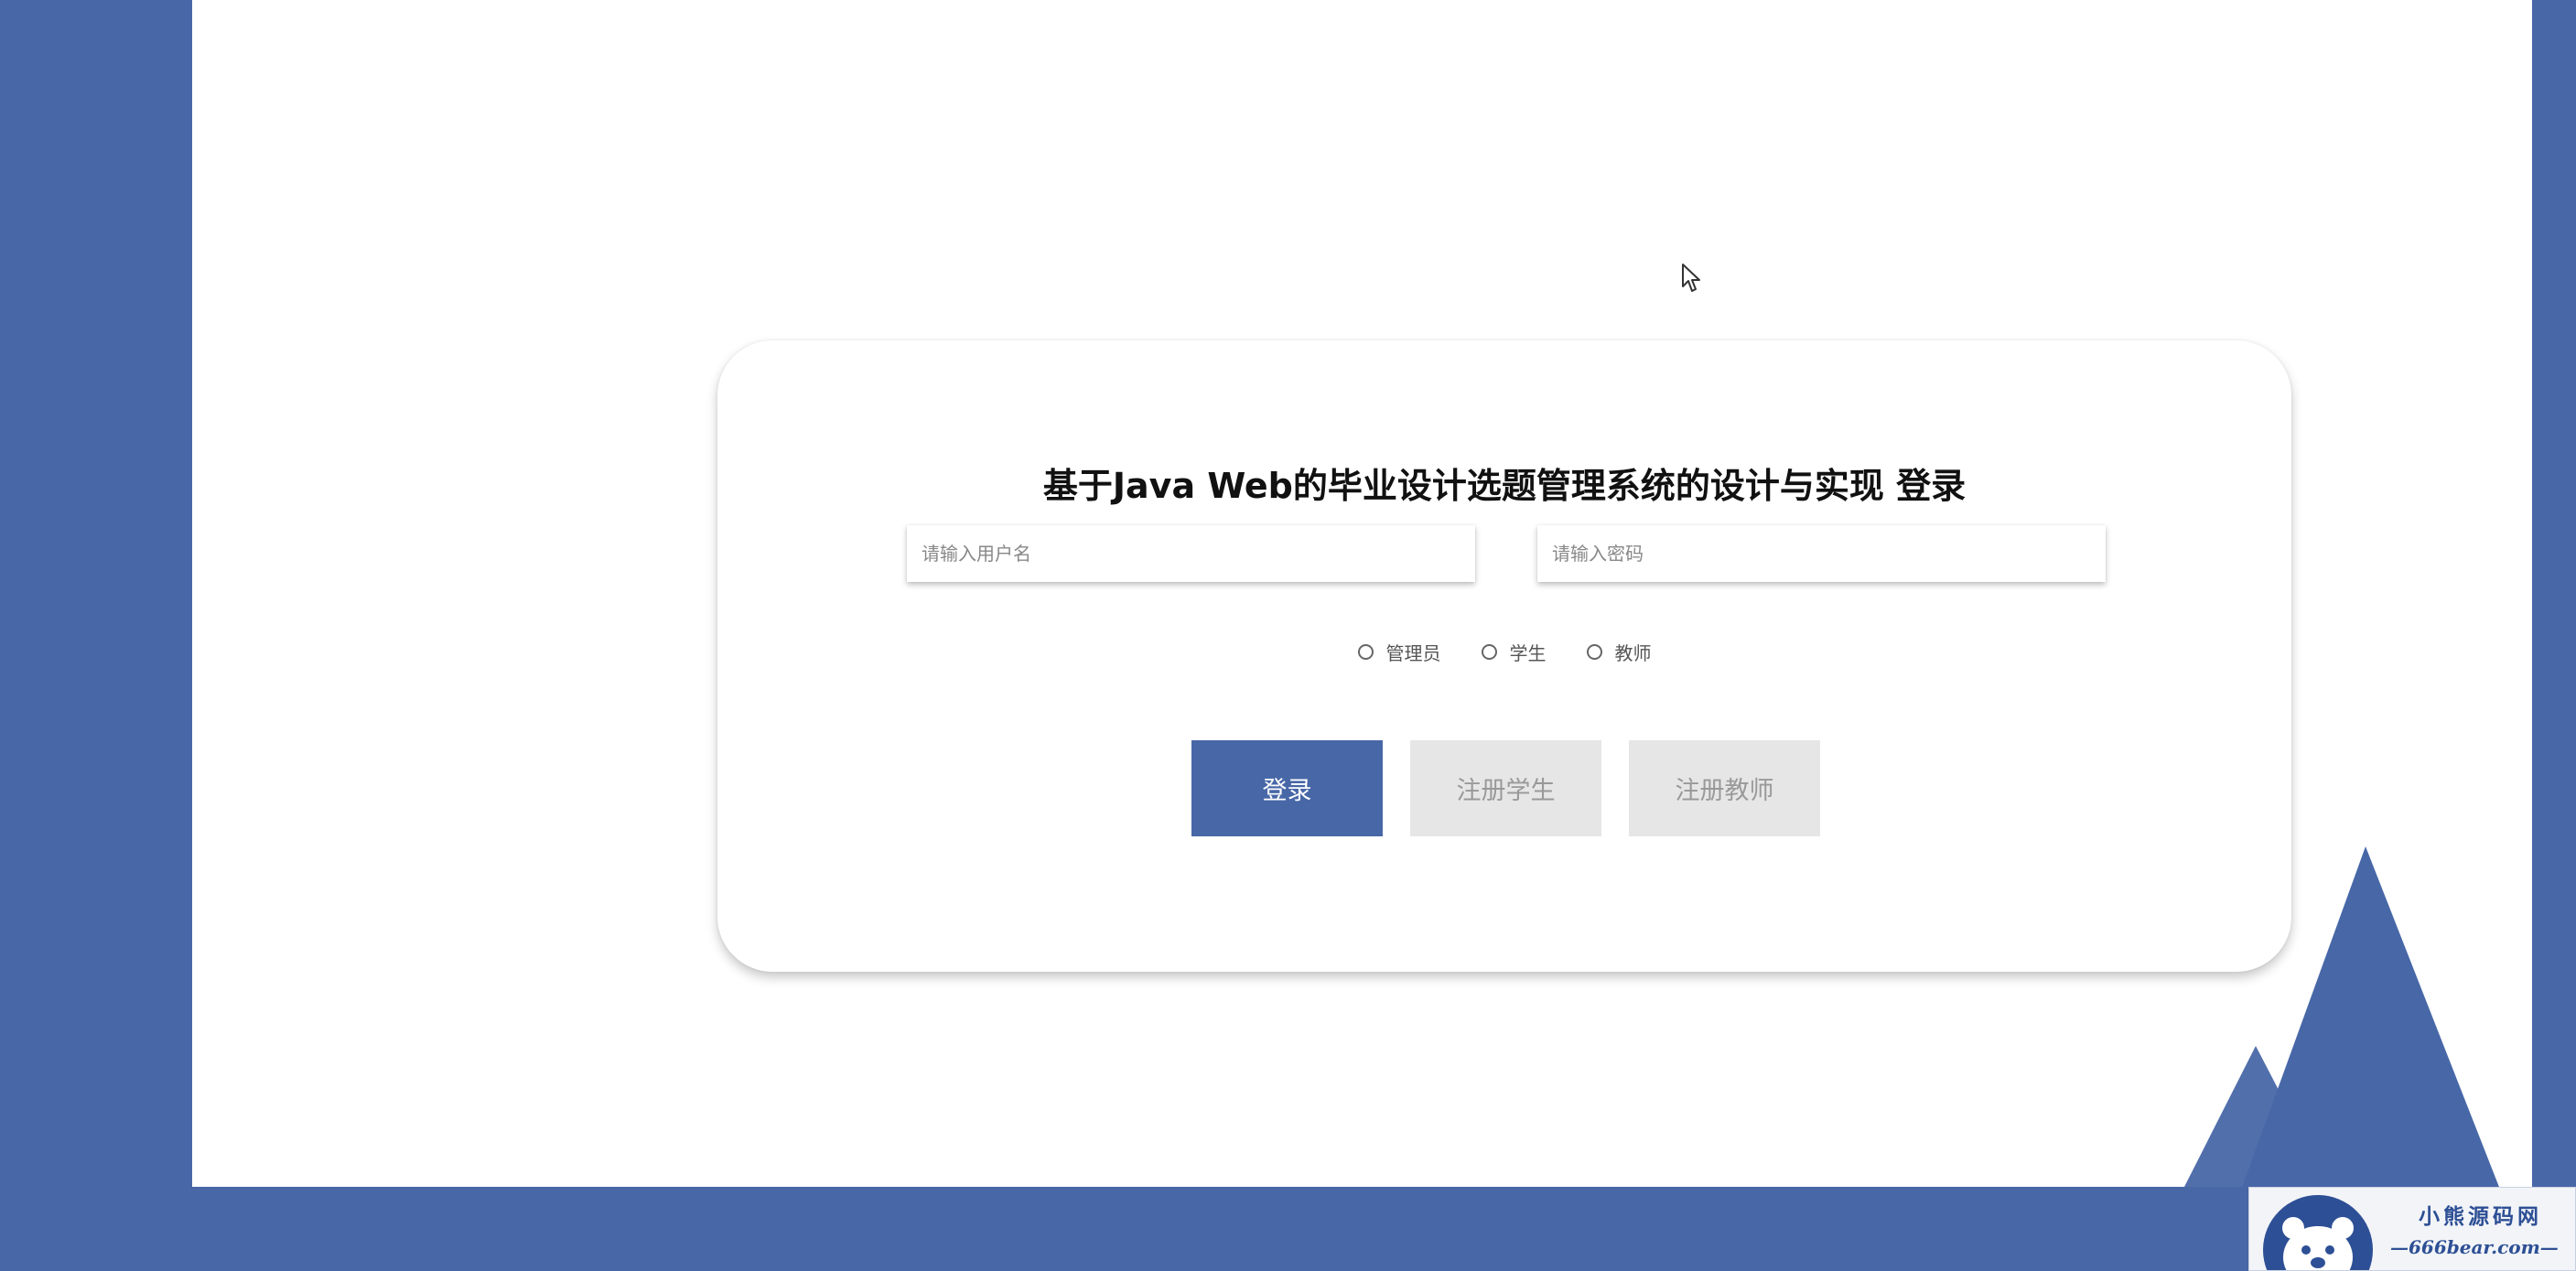  What do you see at coordinates (1505, 788) in the screenshot?
I see `register-student-button: 注册学生` at bounding box center [1505, 788].